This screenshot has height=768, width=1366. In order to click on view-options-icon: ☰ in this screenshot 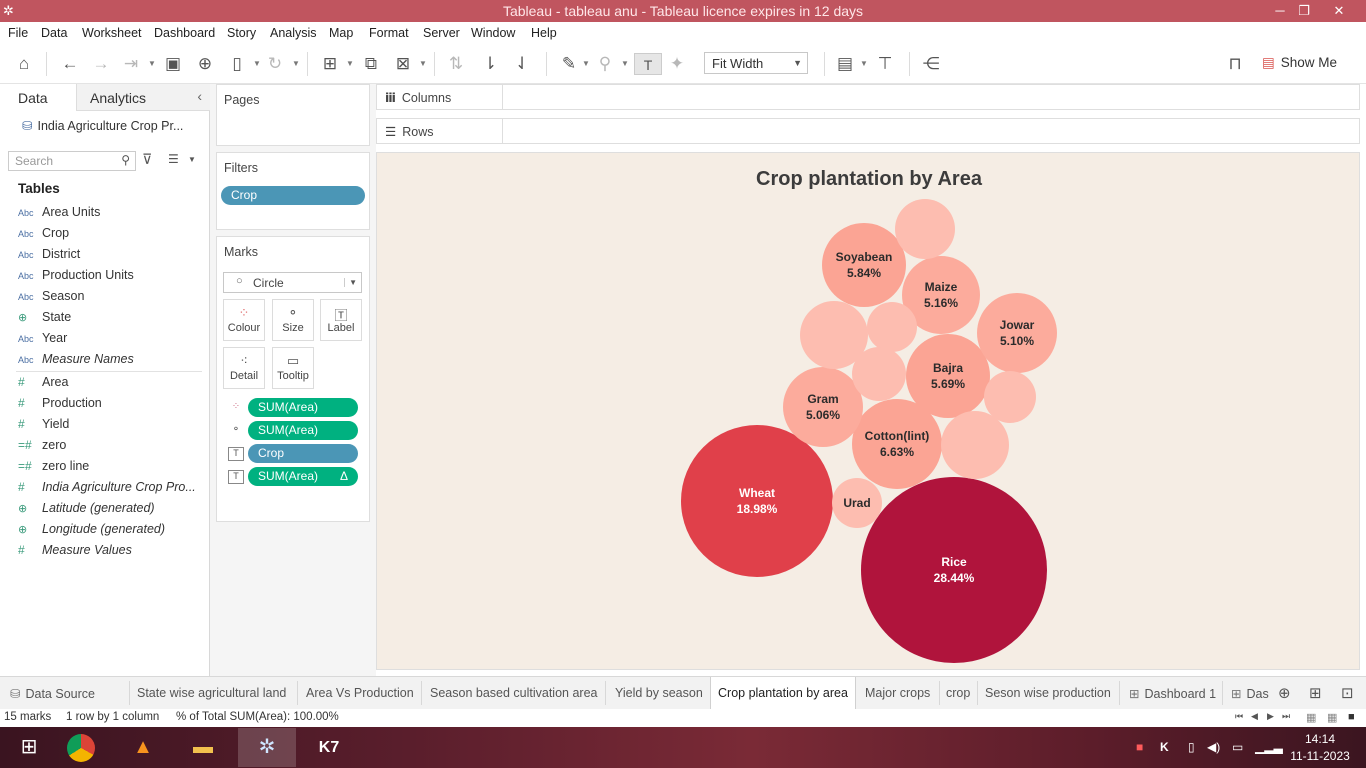, I will do `click(173, 159)`.